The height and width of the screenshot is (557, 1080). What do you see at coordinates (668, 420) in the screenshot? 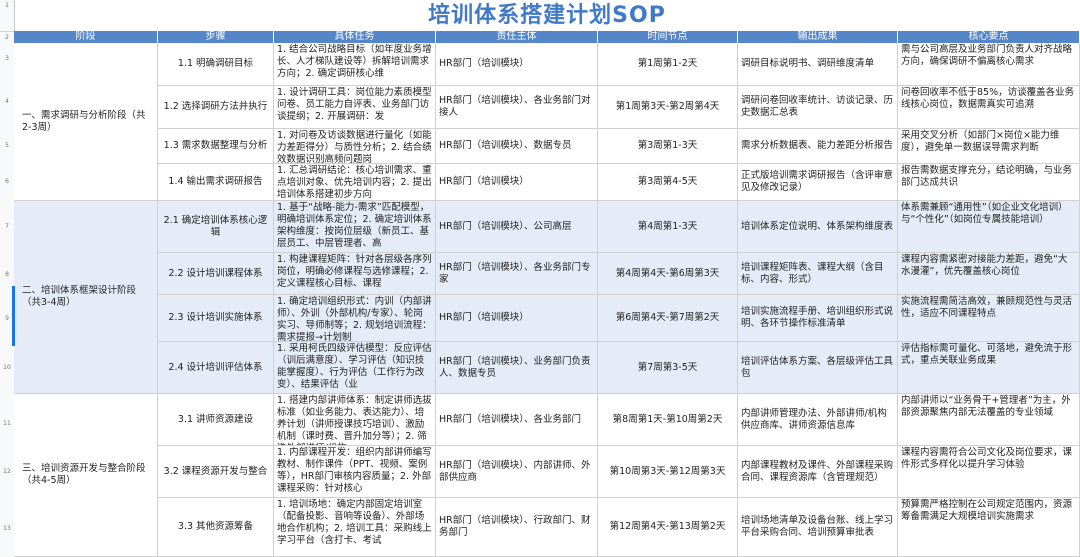
I see `time-cell: 第8周第1天-第10周第2天` at bounding box center [668, 420].